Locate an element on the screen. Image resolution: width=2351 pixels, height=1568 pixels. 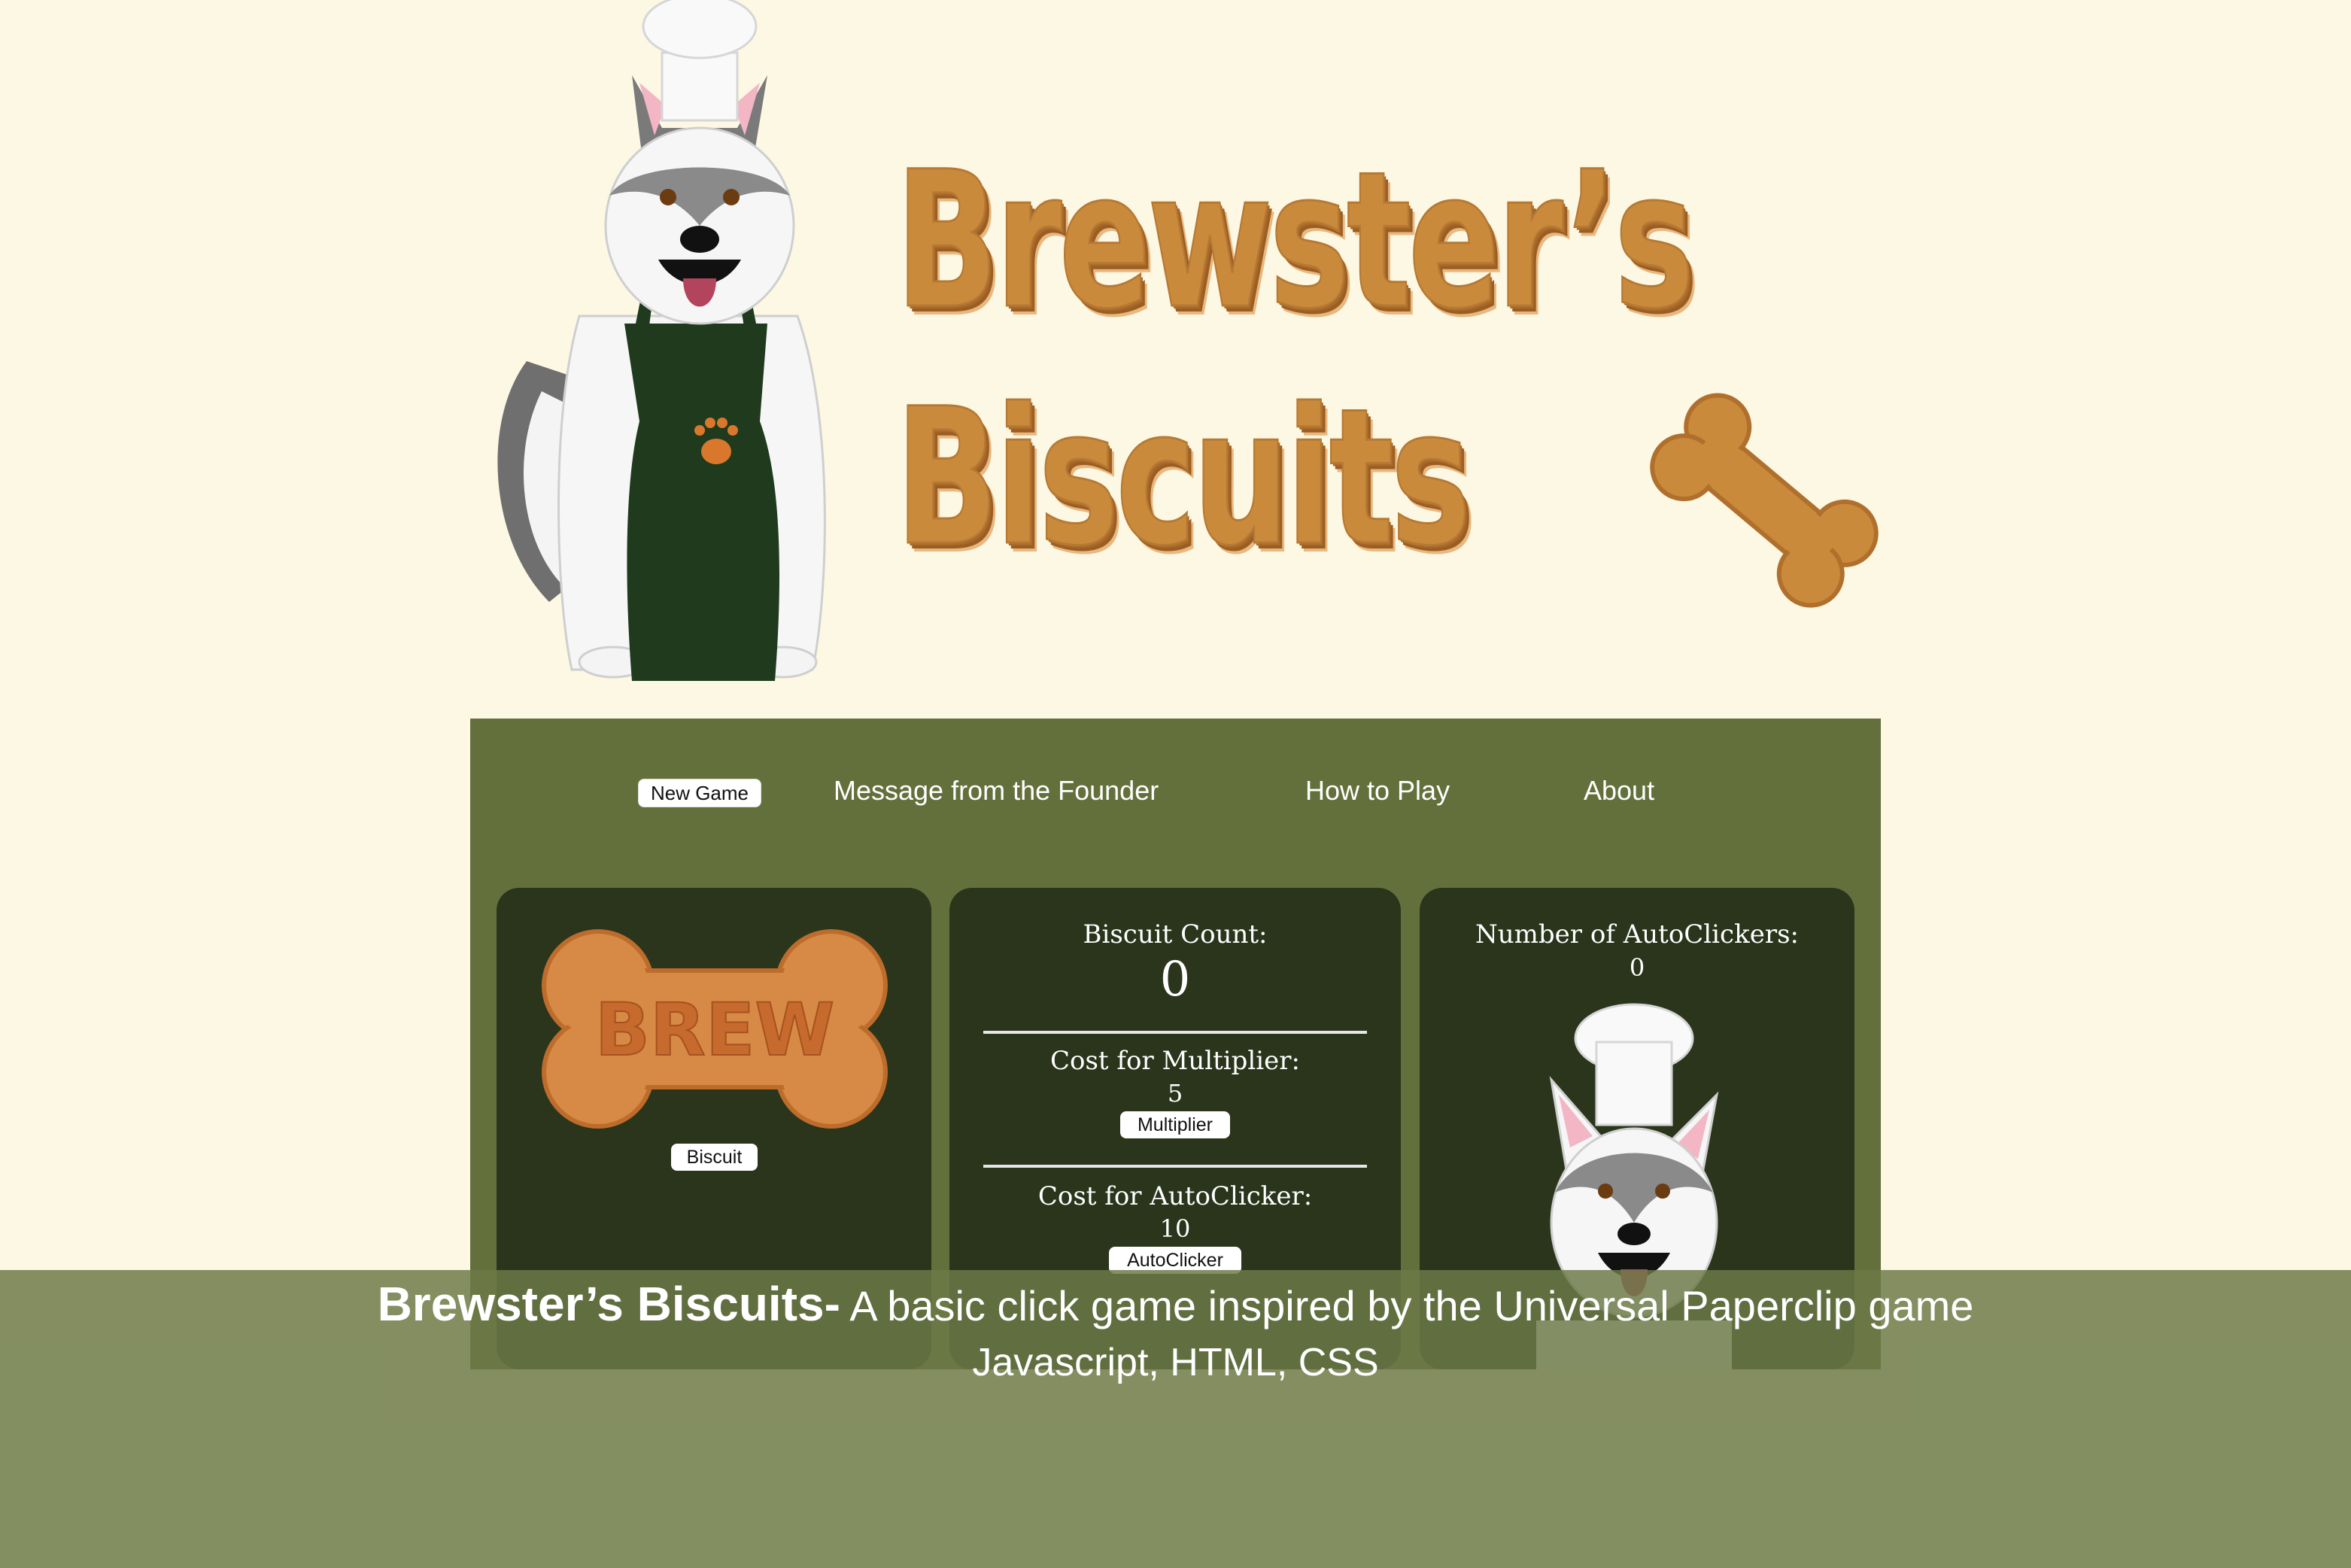
logo-line-biscuits: Biscuits is located at coordinates (1183, 477).